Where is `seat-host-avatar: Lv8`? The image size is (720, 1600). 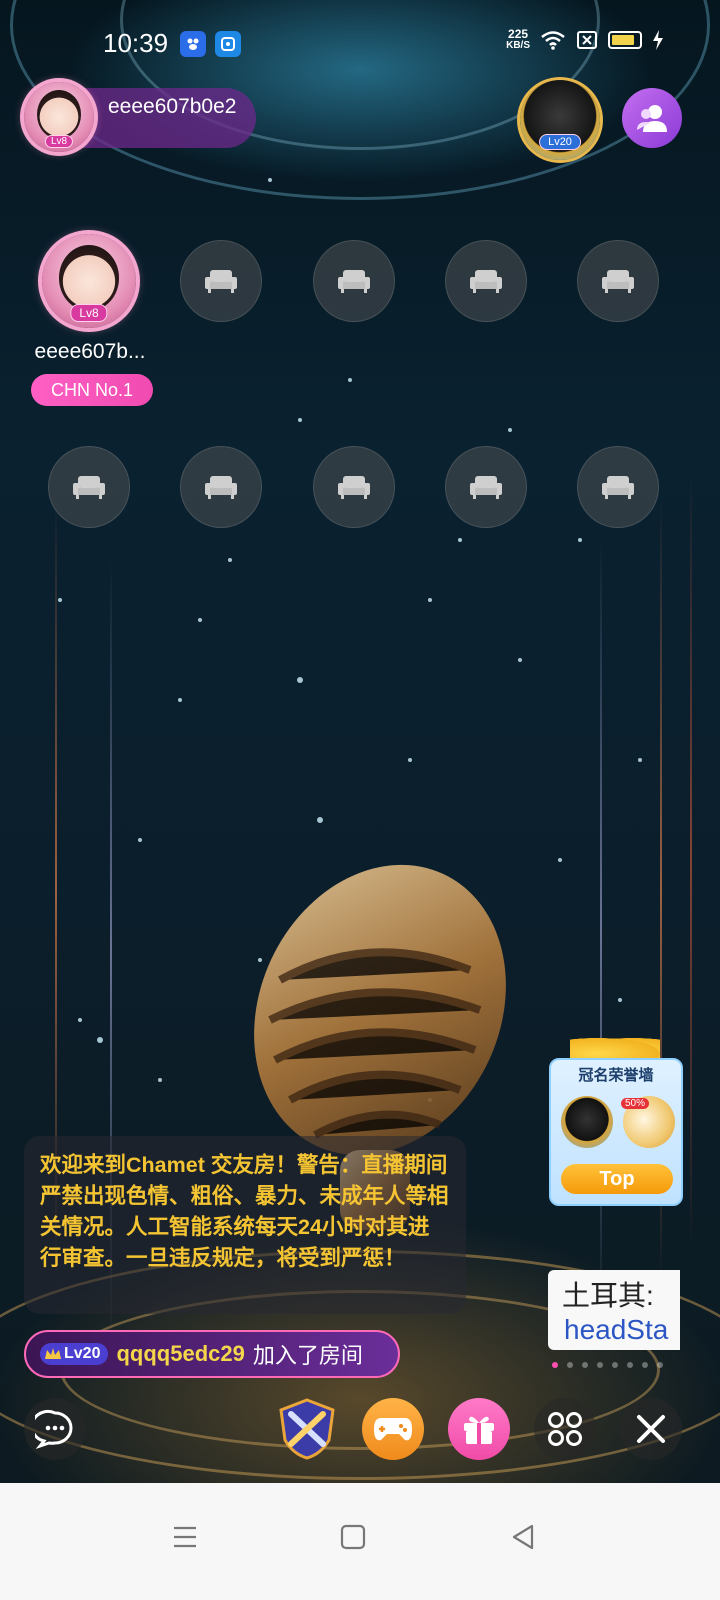 seat-host-avatar: Lv8 is located at coordinates (89, 281).